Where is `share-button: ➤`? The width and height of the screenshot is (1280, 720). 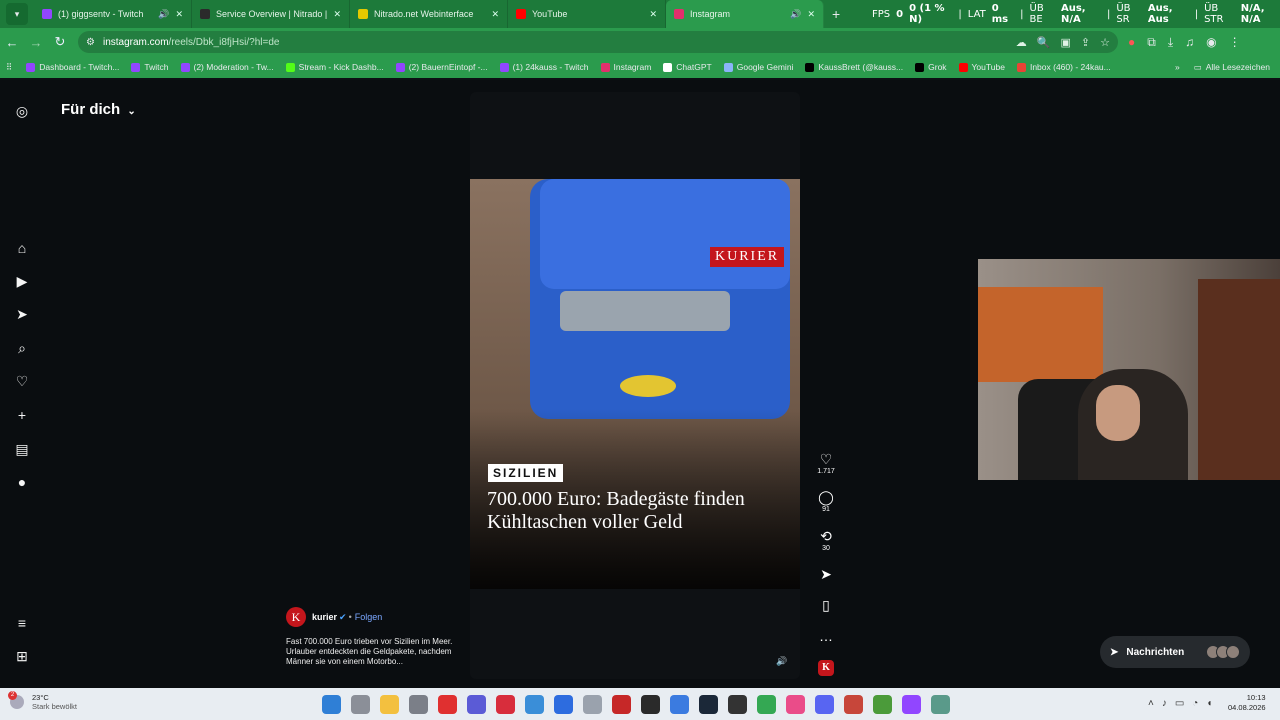 share-button: ➤ is located at coordinates (826, 574).